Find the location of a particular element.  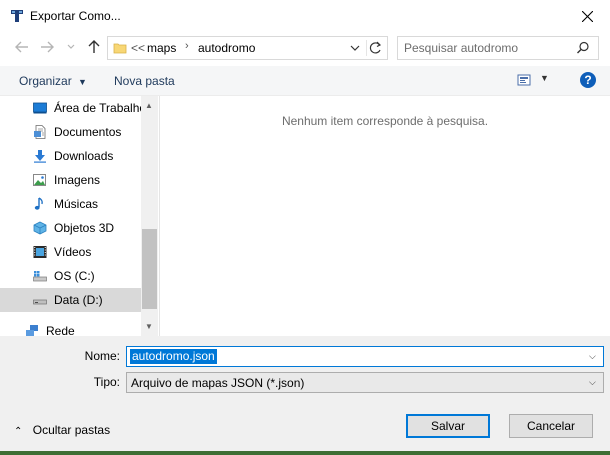

back-button is located at coordinates (22, 47).